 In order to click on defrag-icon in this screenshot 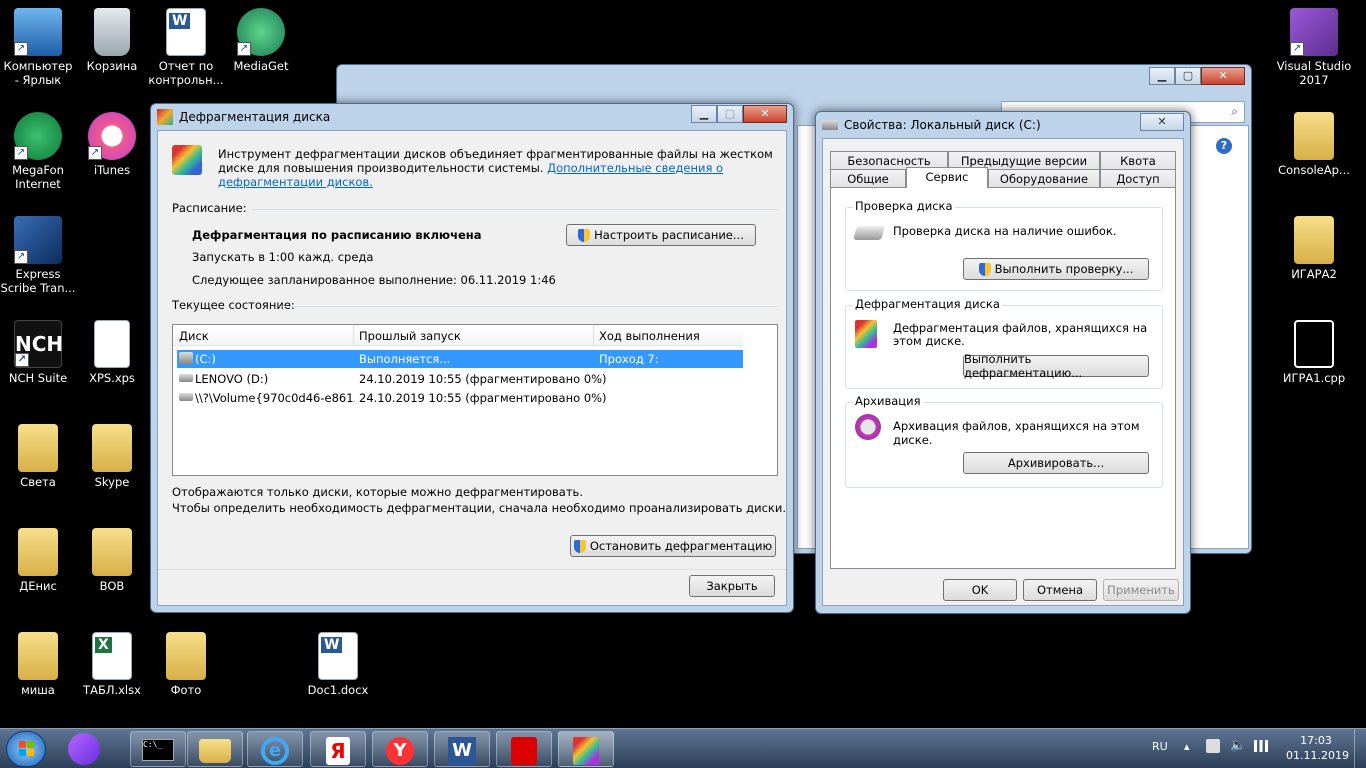, I will do `click(866, 334)`.